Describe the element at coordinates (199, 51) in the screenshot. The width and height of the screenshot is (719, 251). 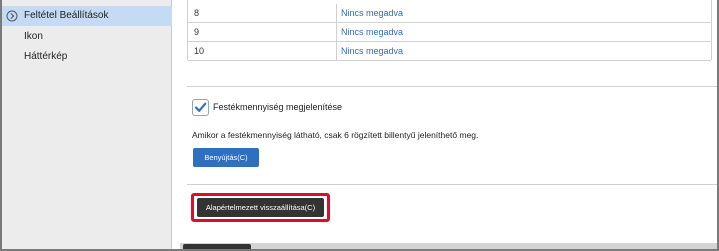
I see `row-number: 10` at that location.